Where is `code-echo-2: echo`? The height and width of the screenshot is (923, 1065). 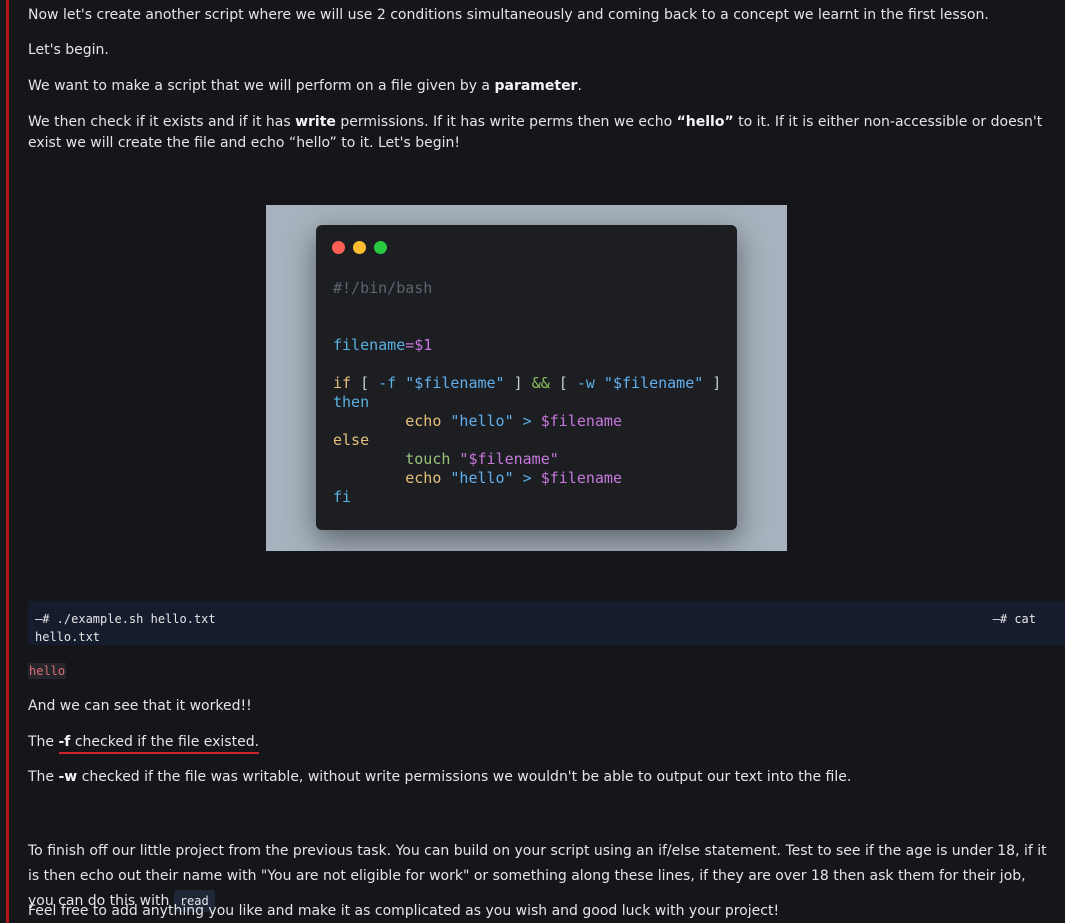 code-echo-2: echo is located at coordinates (423, 478).